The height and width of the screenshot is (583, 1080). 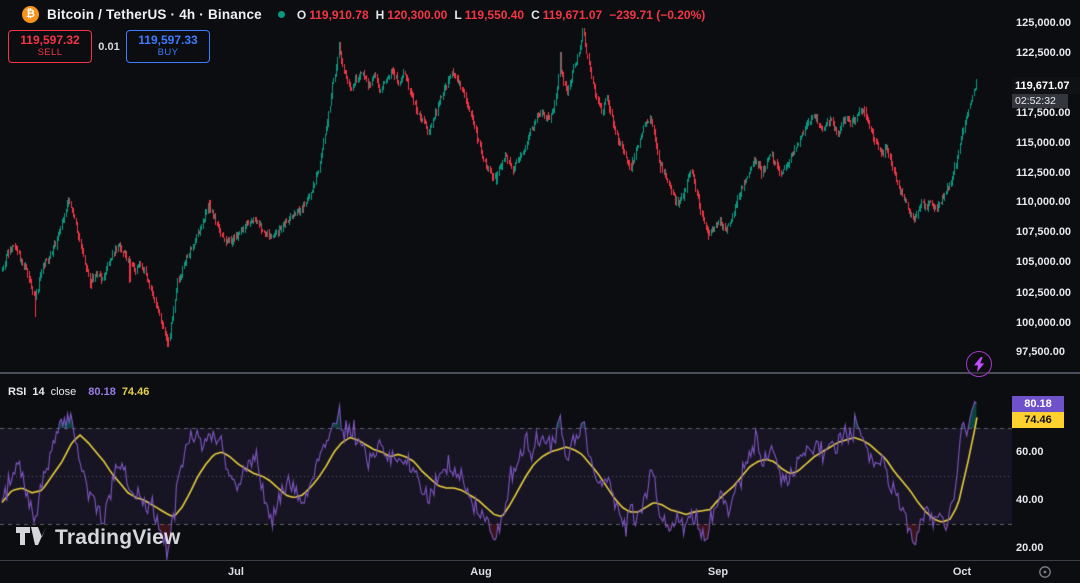 I want to click on market-status-dot, so click(x=281, y=14).